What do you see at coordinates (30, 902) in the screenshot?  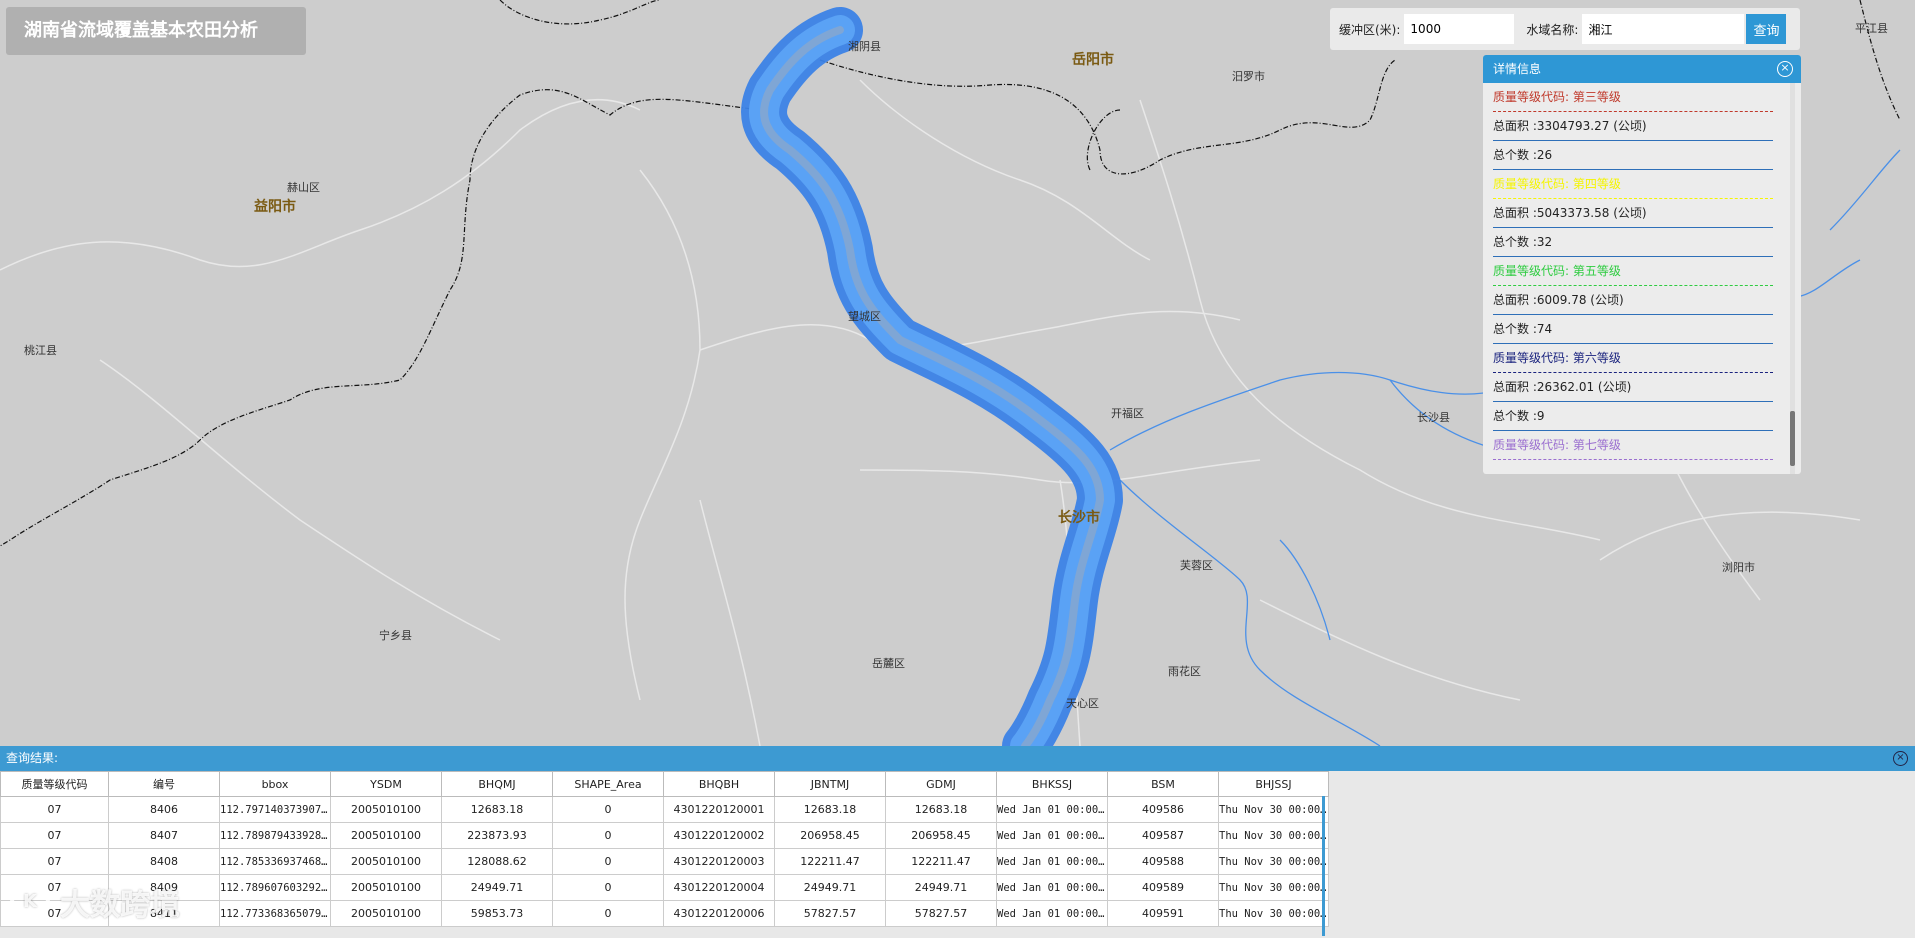 I see `watermark-logo-icon: K` at bounding box center [30, 902].